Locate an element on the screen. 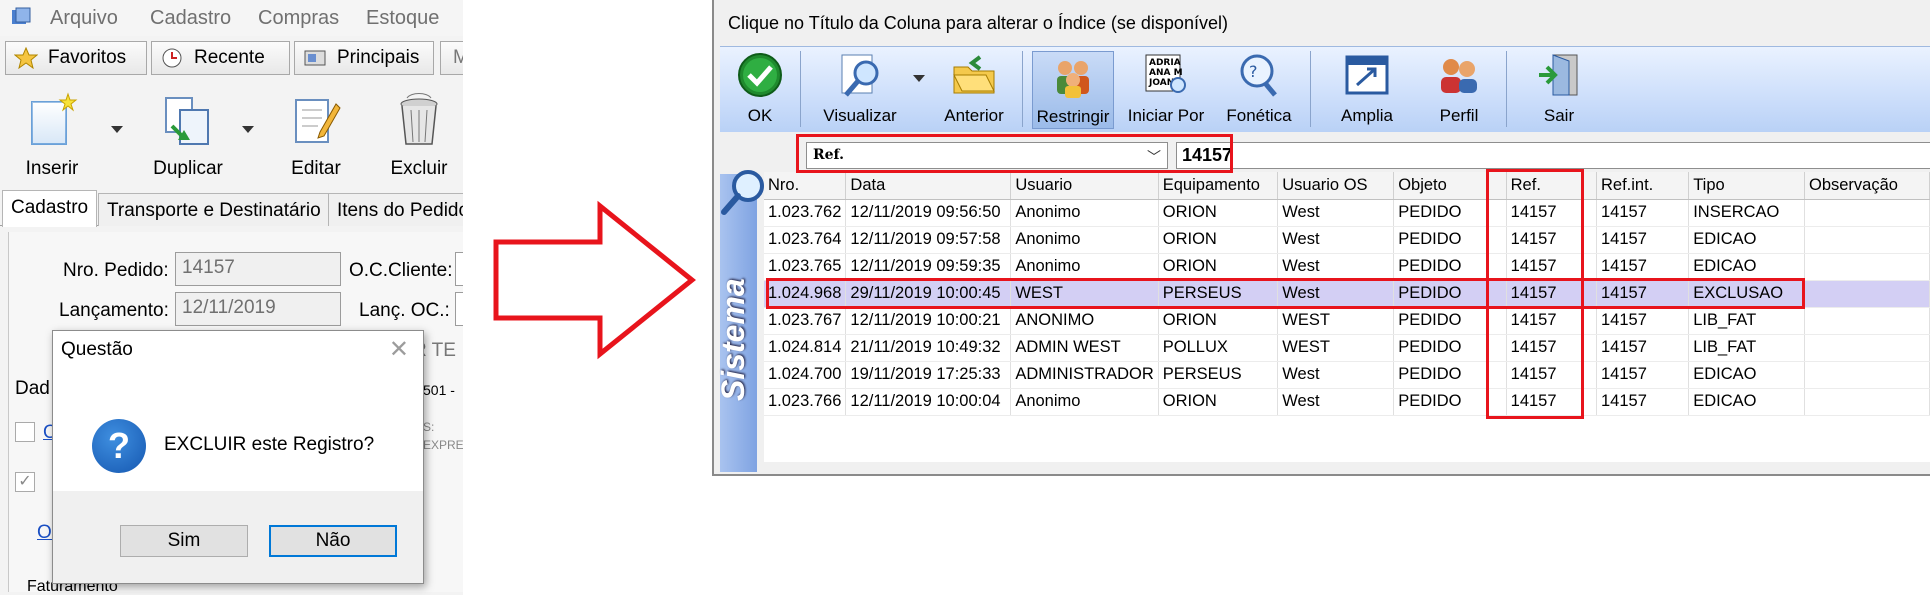 This screenshot has width=1930, height=595. dados-partial-label: Dad is located at coordinates (32, 388).